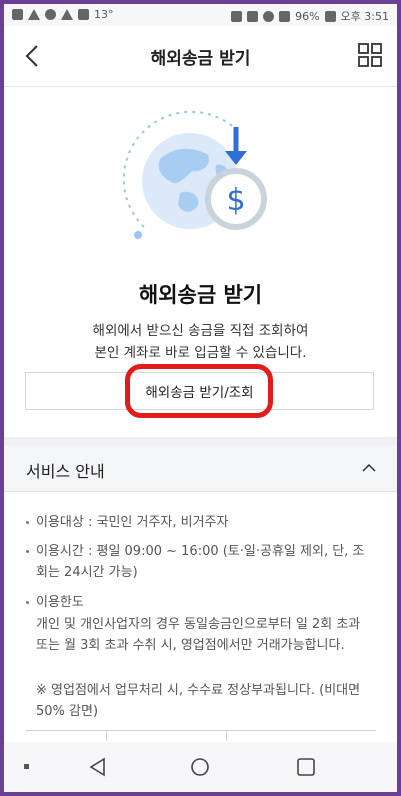 This screenshot has height=796, width=401. Describe the element at coordinates (194, 174) in the screenshot. I see `globe-dollar-icon: $` at that location.